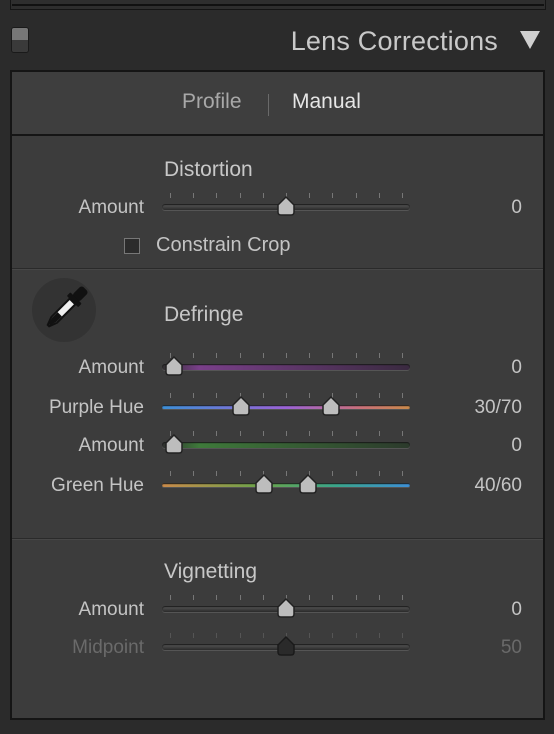 The image size is (554, 734). I want to click on eyedropper-icon, so click(67, 307).